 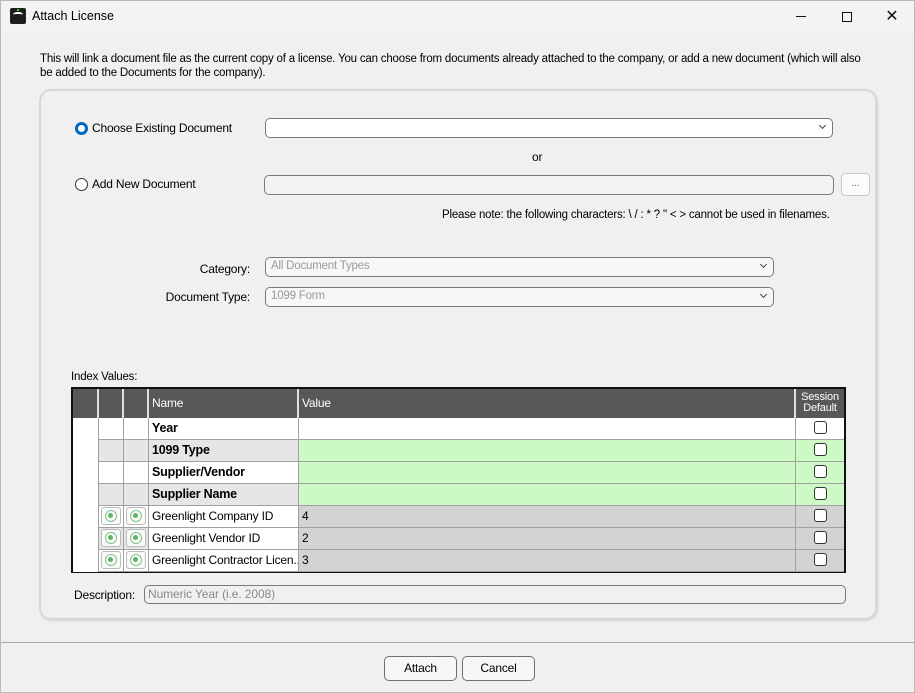 What do you see at coordinates (224, 269) in the screenshot?
I see `category-label: Category:` at bounding box center [224, 269].